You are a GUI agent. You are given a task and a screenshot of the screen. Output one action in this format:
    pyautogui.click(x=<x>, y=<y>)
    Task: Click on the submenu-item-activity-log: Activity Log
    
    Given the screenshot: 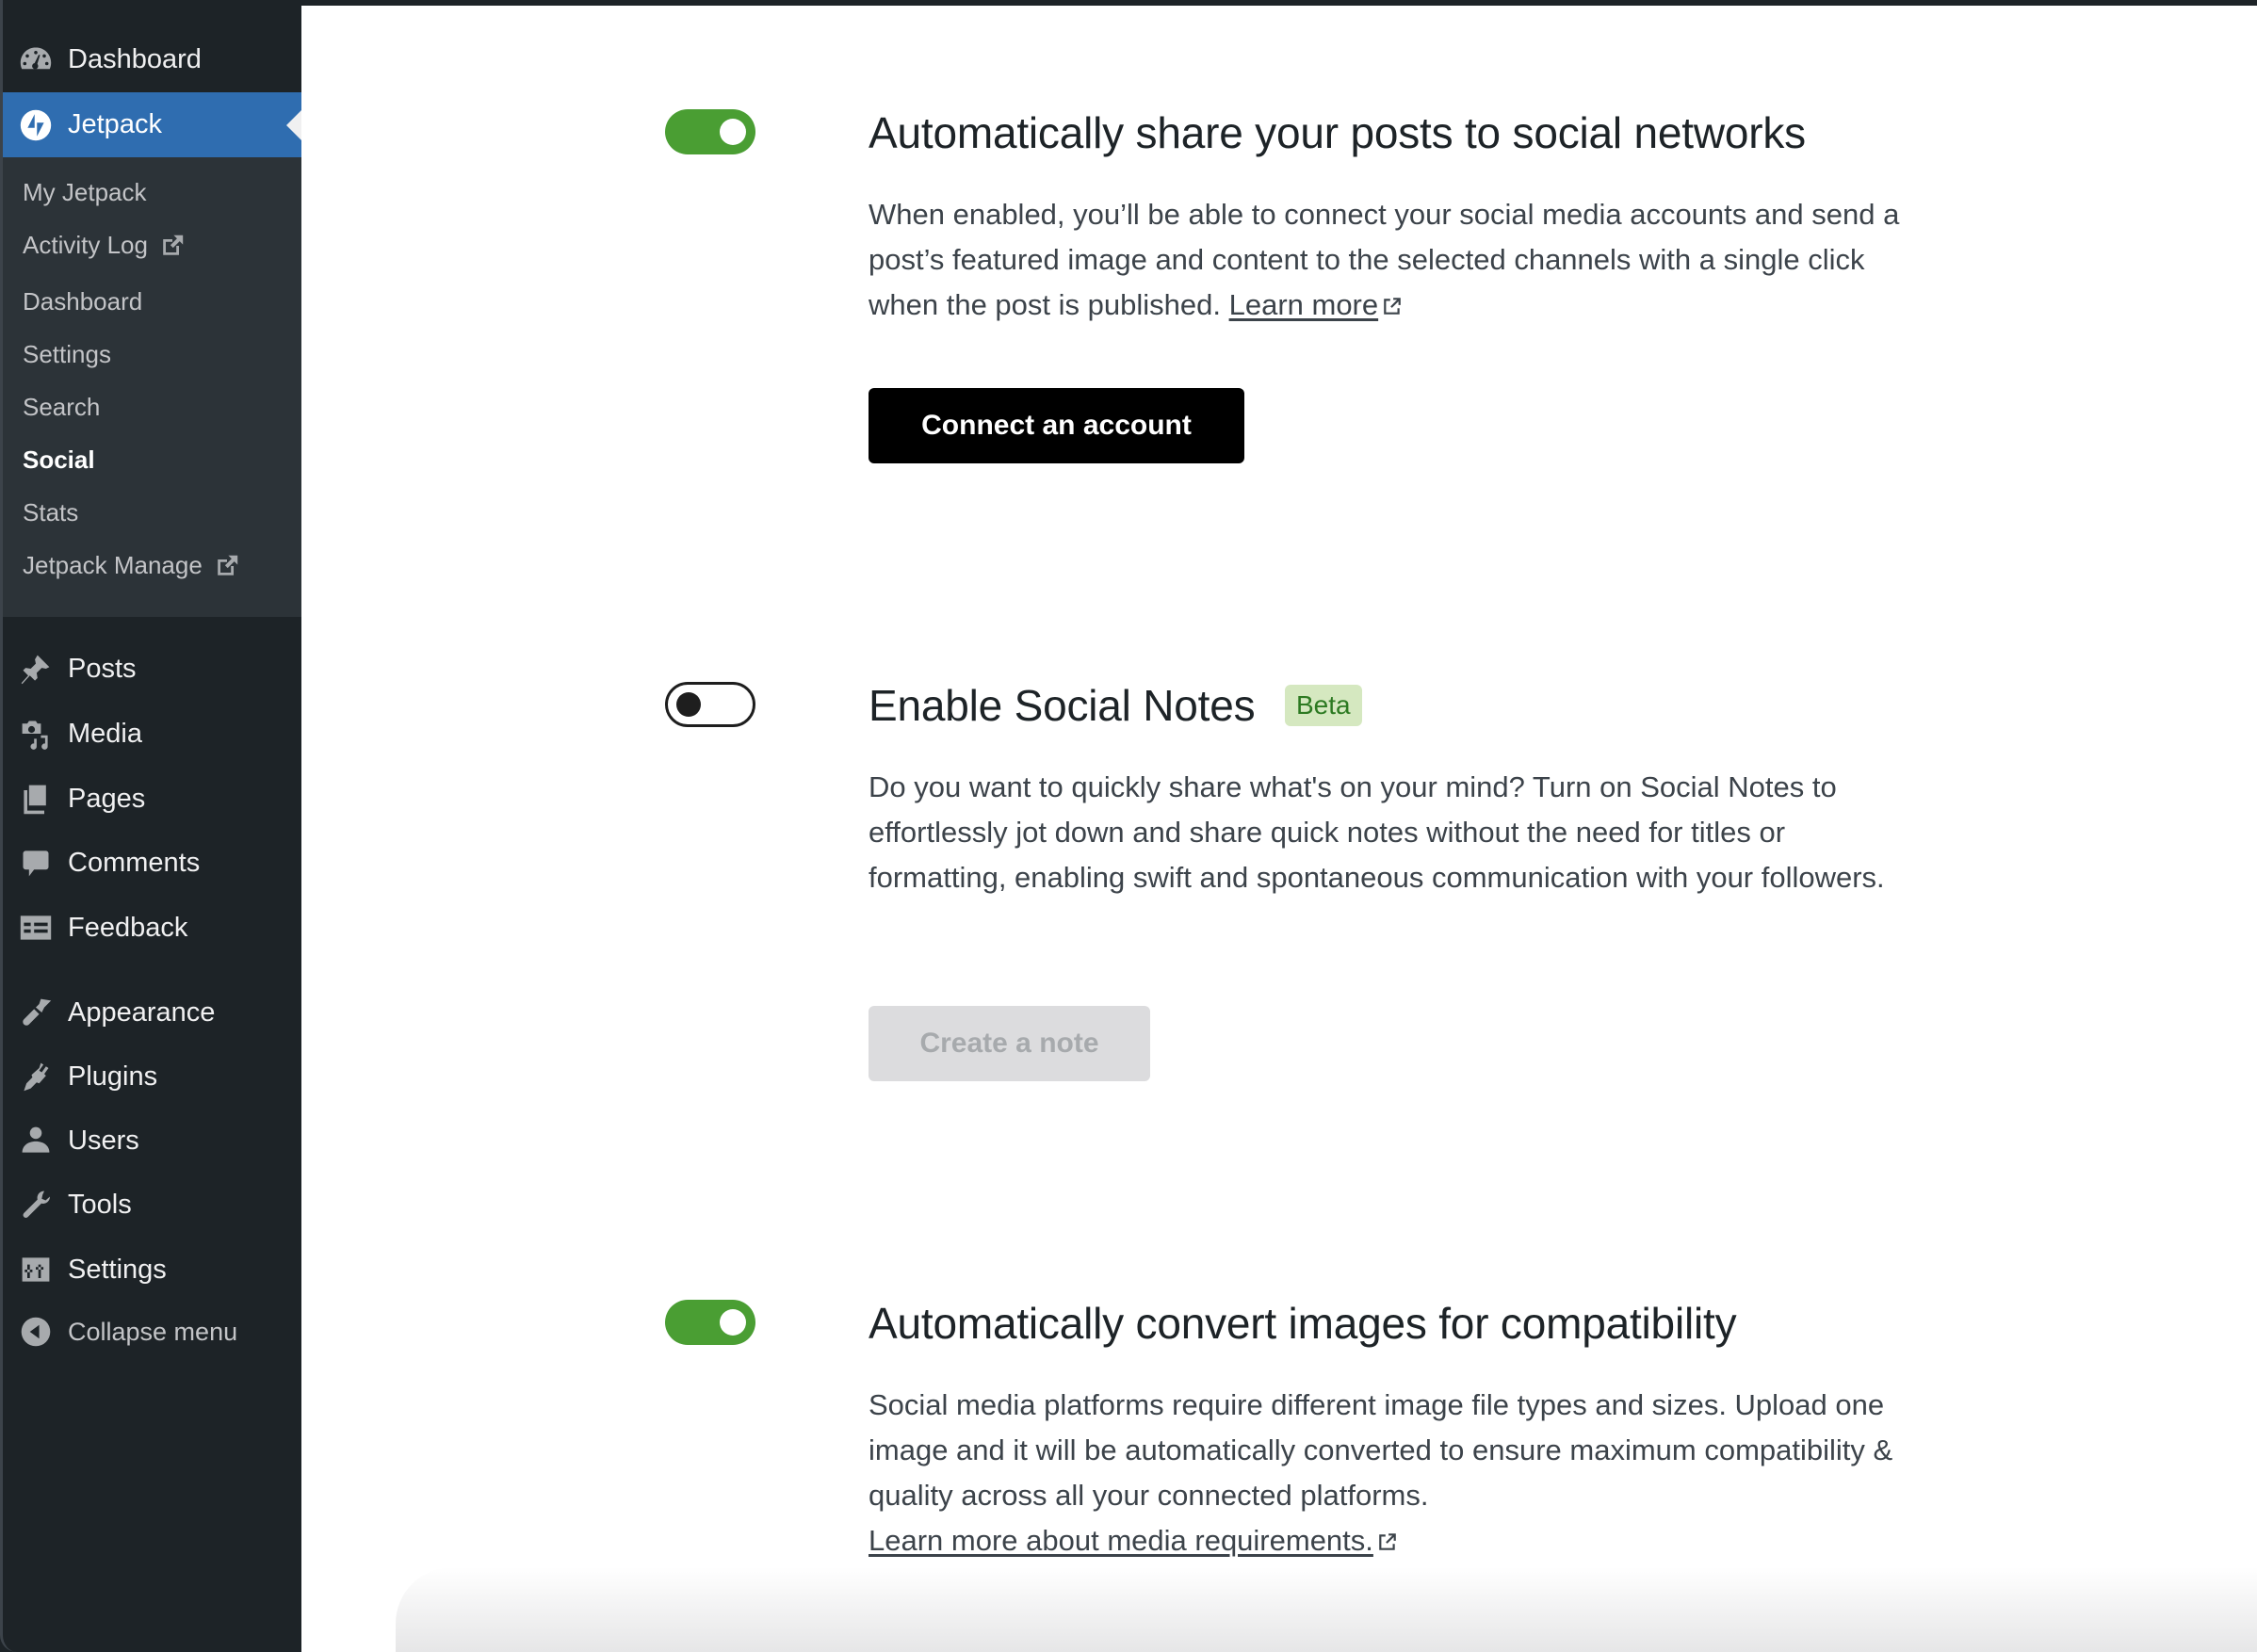 What is the action you would take?
    pyautogui.click(x=105, y=246)
    